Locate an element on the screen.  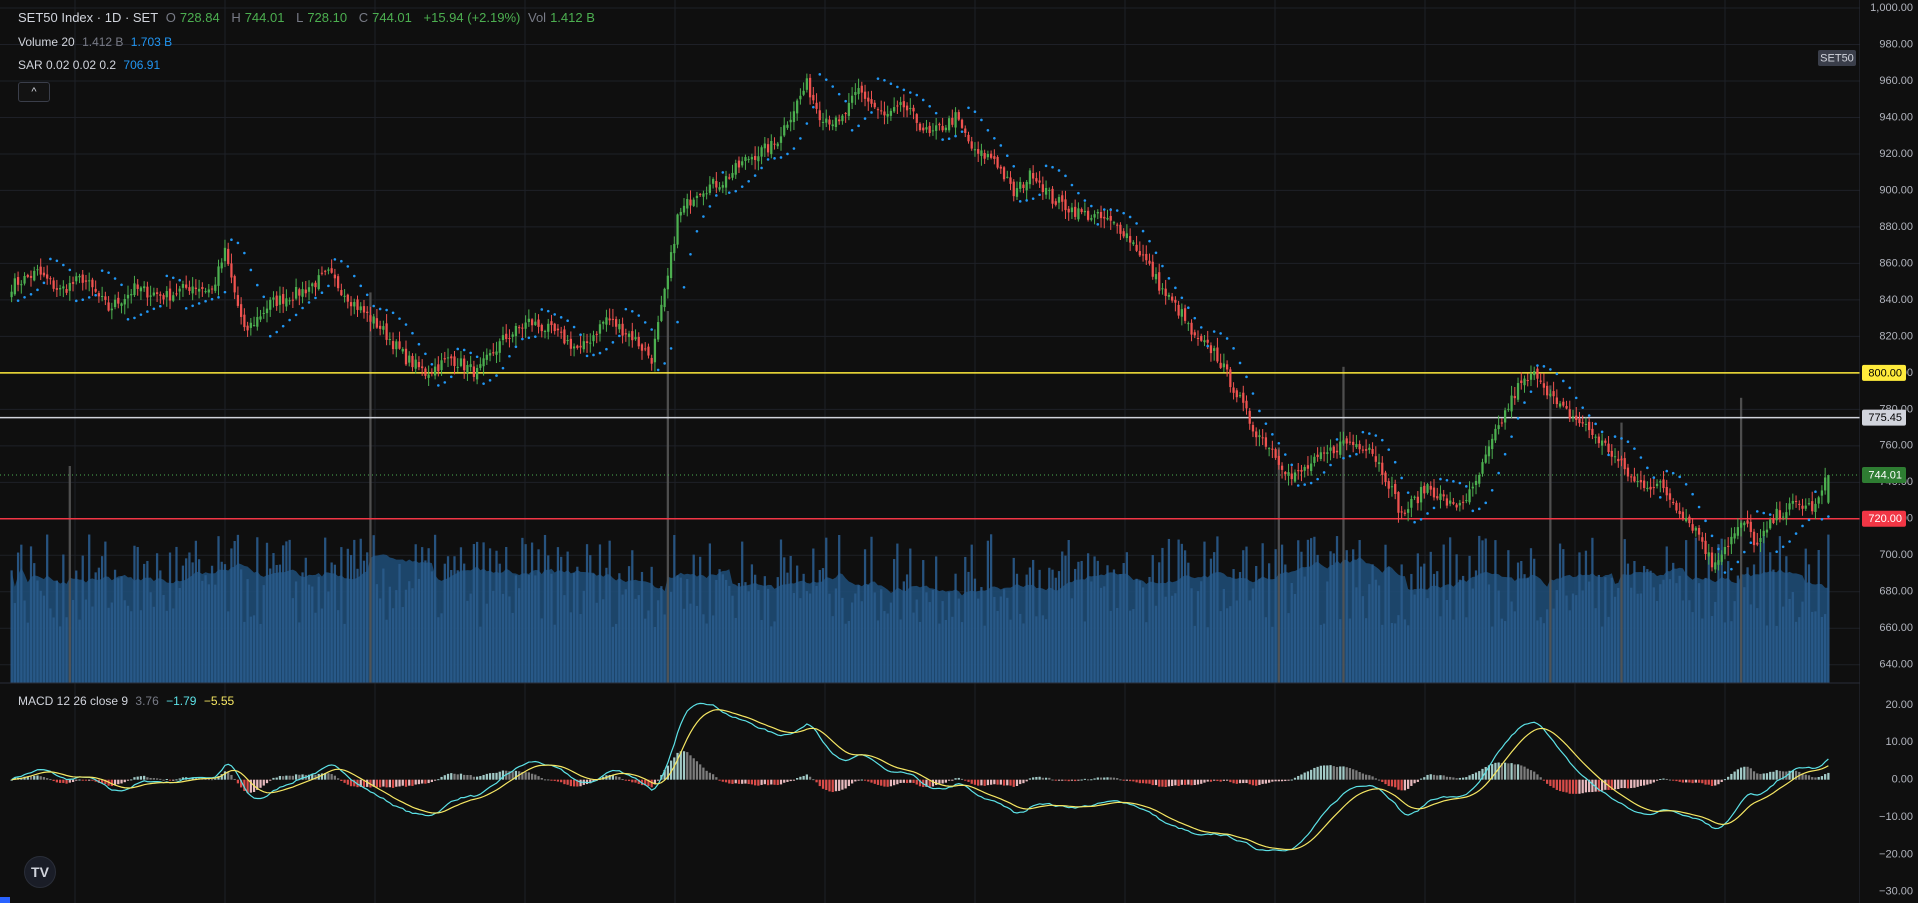
tradingview-logo-icon: TV is located at coordinates (40, 872).